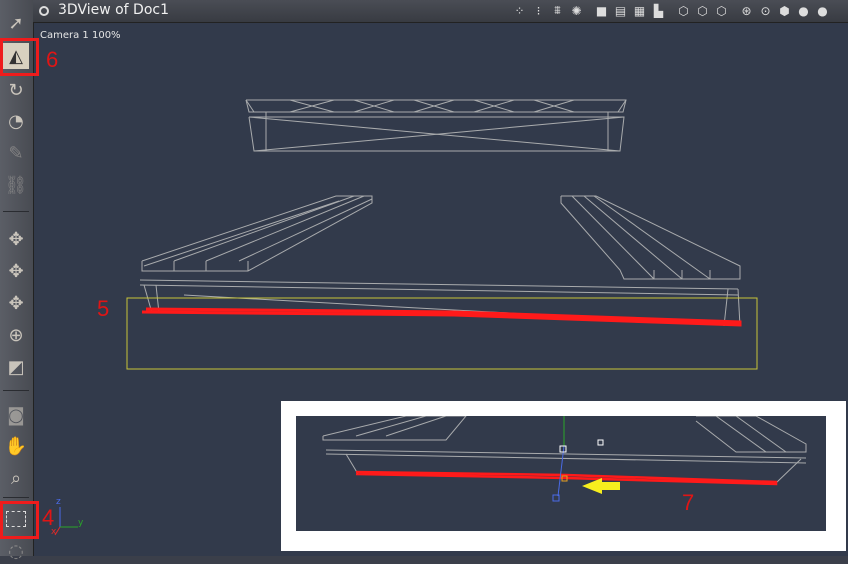 Image resolution: width=848 pixels, height=564 pixels. I want to click on orient-1-icon: ⬡, so click(683, 10).